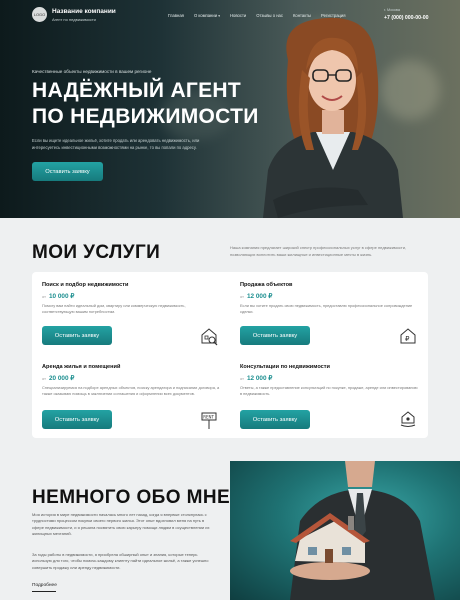  I want to click on nav-item-news: Новости, so click(238, 15).